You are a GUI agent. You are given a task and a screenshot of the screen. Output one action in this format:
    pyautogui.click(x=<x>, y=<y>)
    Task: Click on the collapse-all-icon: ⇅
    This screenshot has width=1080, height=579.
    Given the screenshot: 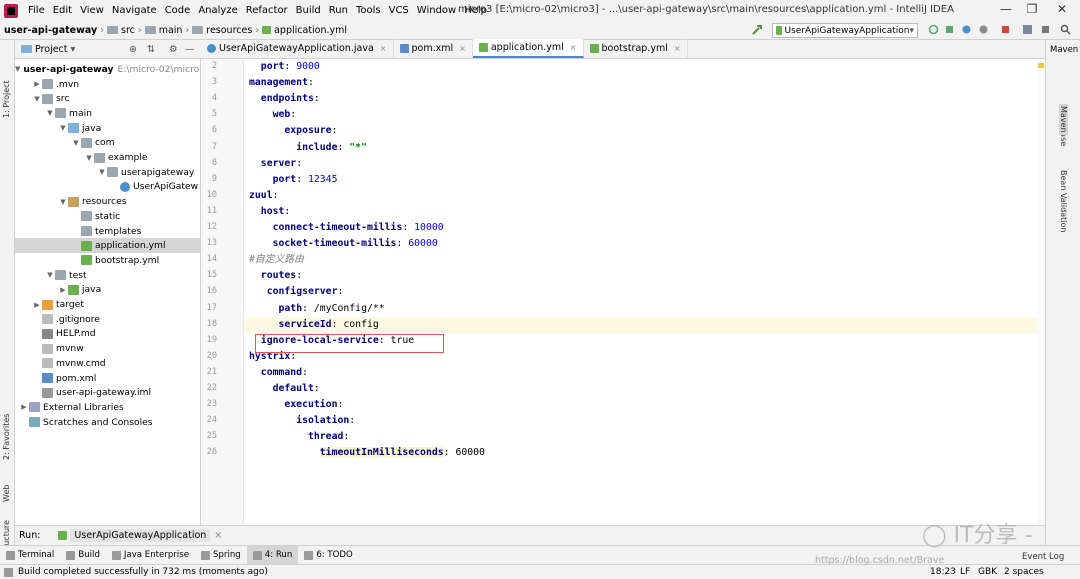 What is the action you would take?
    pyautogui.click(x=151, y=49)
    